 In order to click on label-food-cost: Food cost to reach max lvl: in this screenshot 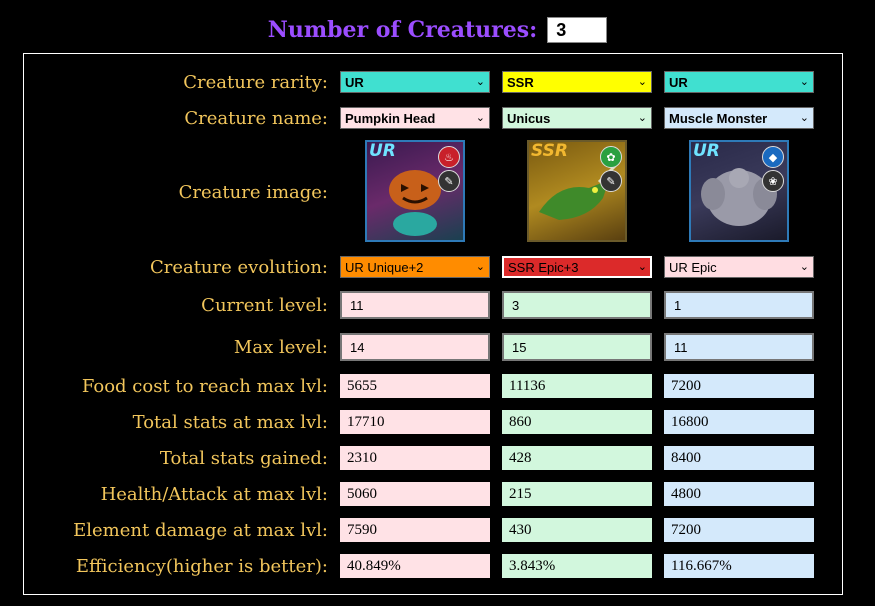, I will do `click(204, 386)`.